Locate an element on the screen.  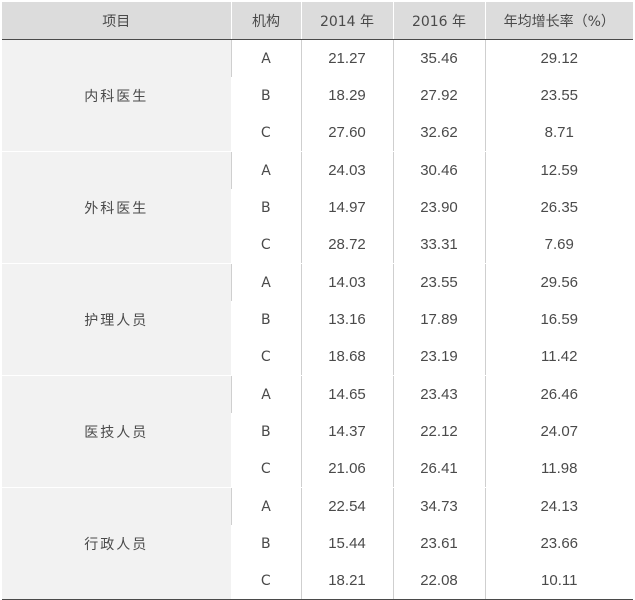
value-2014-cell: 18.68 is located at coordinates (346, 357).